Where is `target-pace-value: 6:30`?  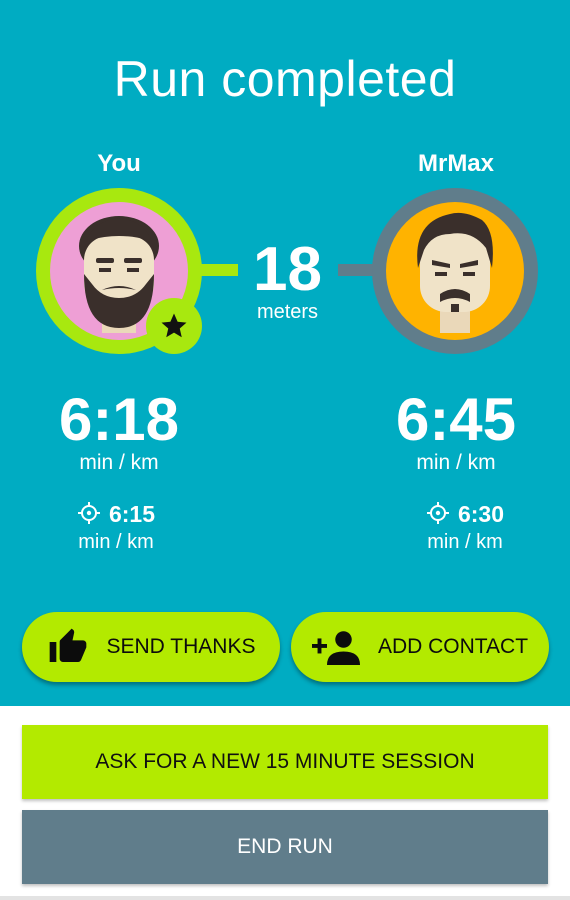 target-pace-value: 6:30 is located at coordinates (481, 514).